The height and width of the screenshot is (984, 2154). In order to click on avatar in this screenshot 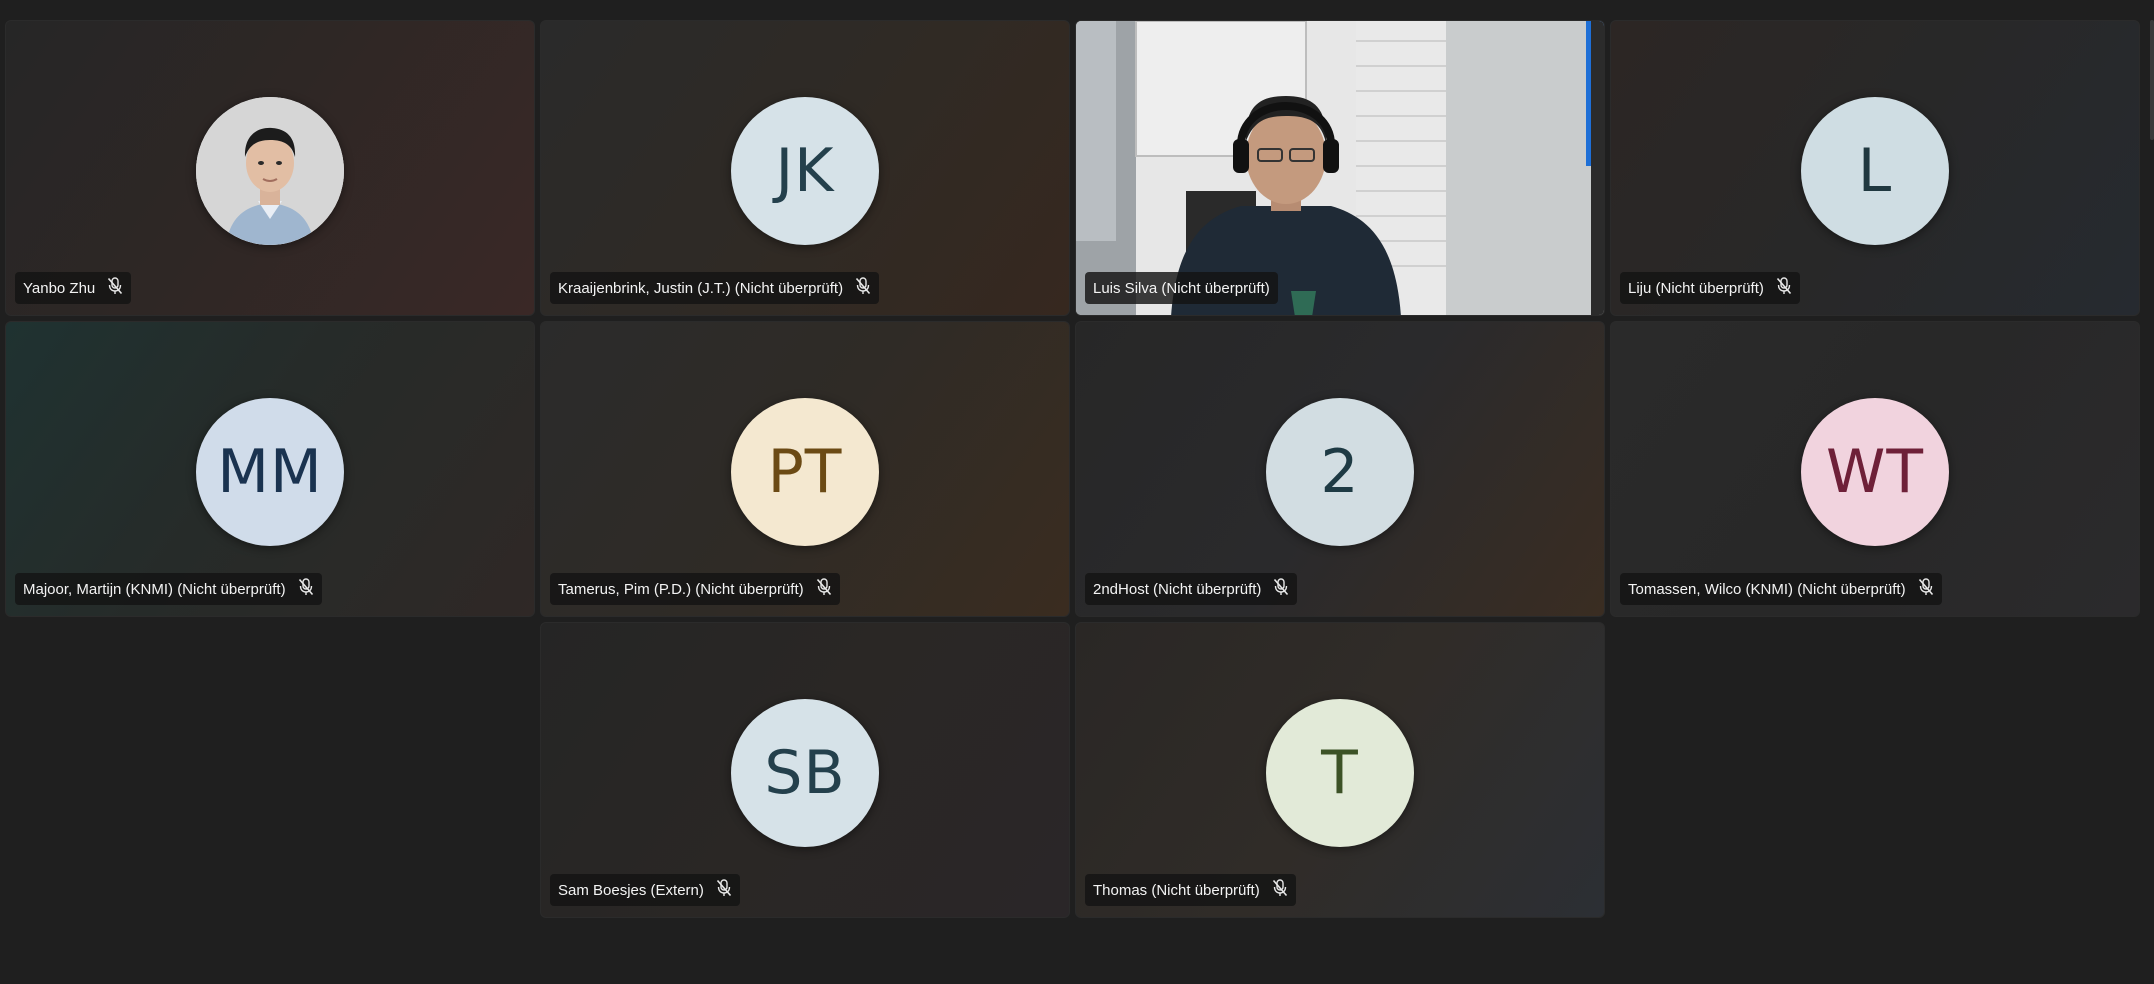, I will do `click(270, 171)`.